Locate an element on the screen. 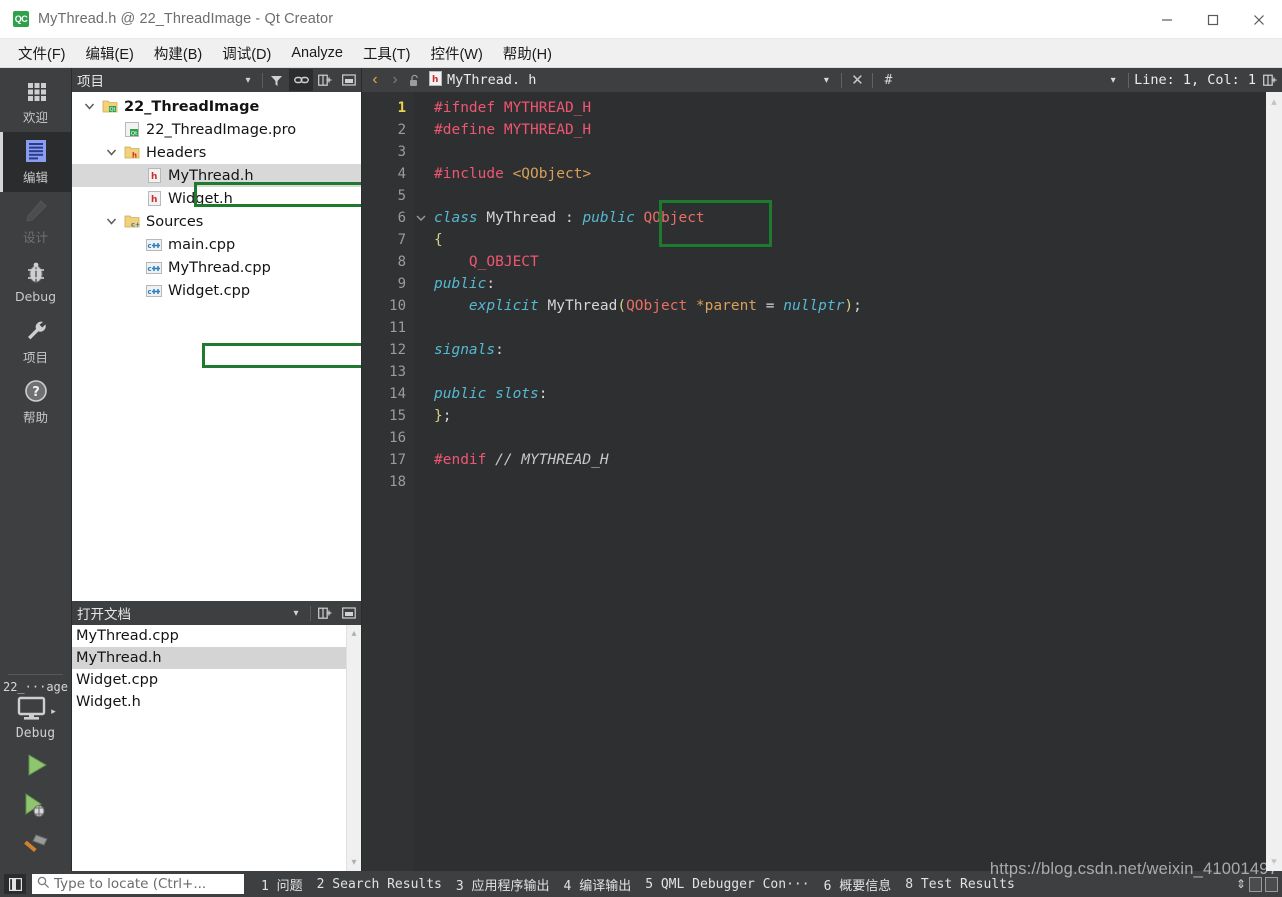  code-line: }; is located at coordinates (850, 416).